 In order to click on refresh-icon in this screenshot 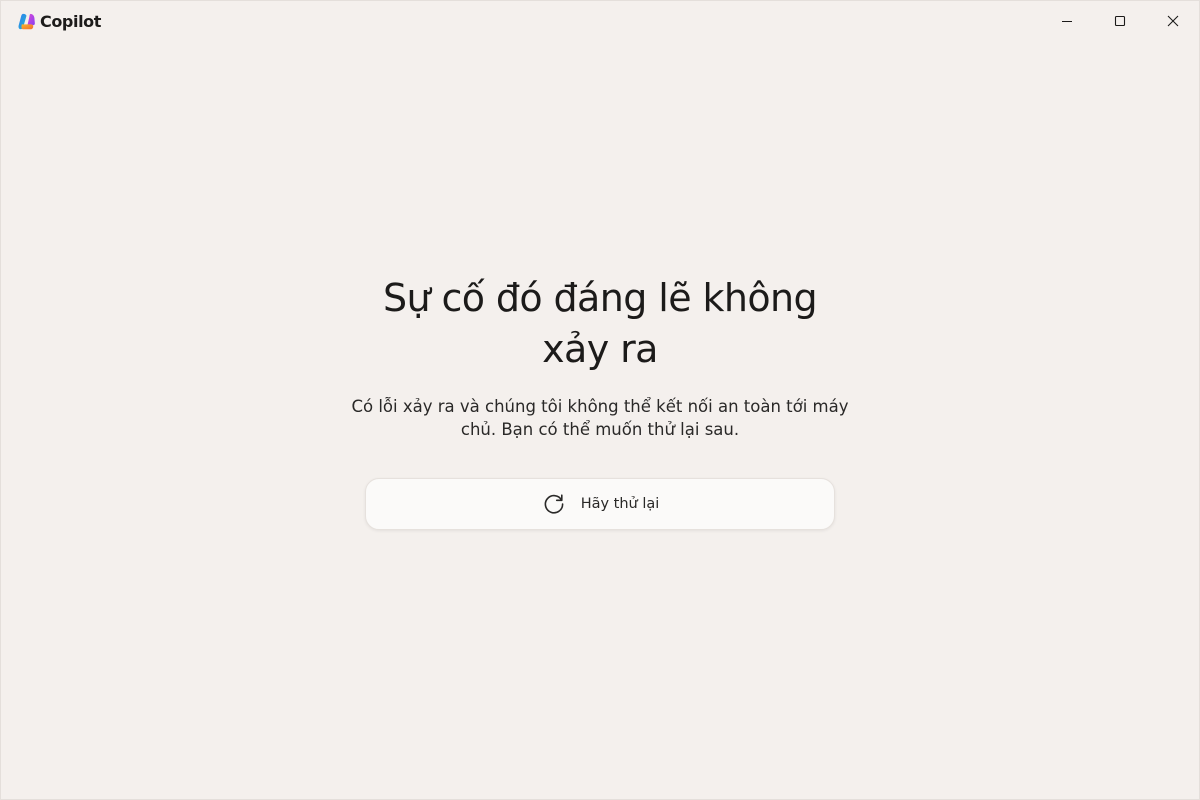, I will do `click(554, 504)`.